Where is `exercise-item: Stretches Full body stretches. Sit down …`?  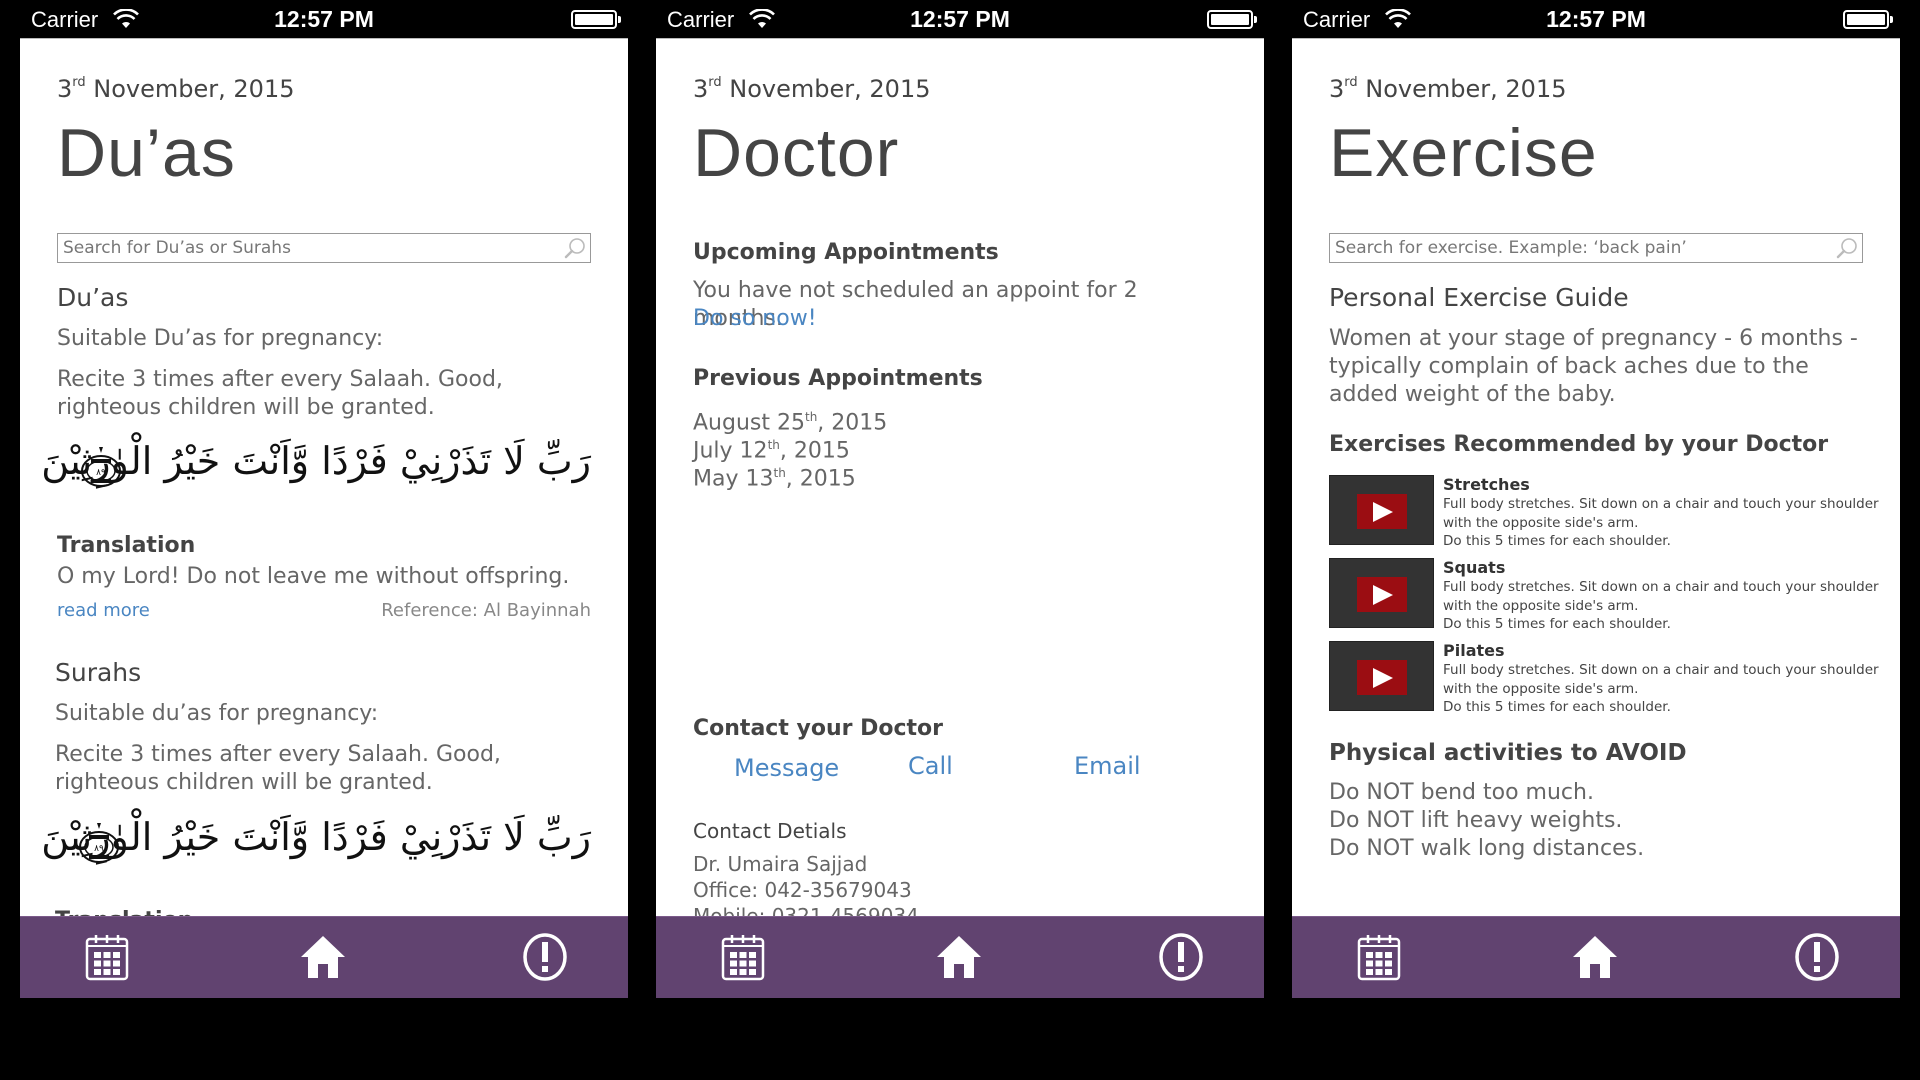
exercise-item: Stretches Full body stretches. Sit down … is located at coordinates (1604, 512).